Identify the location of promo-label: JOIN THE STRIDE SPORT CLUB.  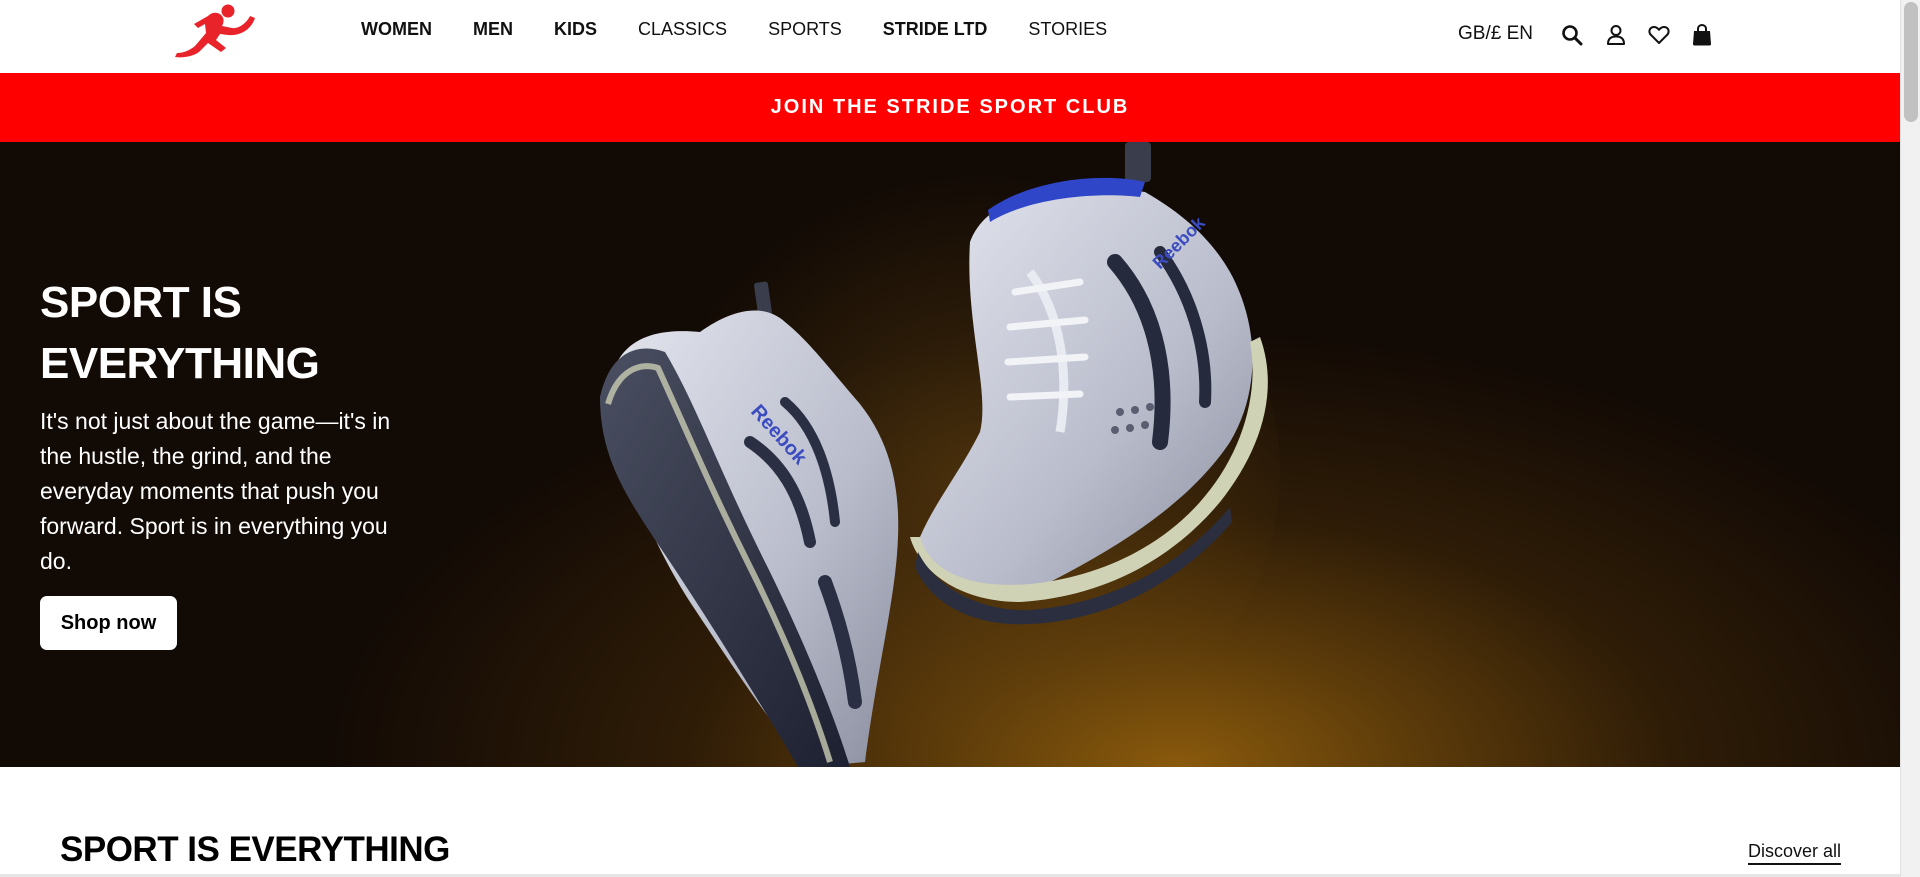
(950, 107).